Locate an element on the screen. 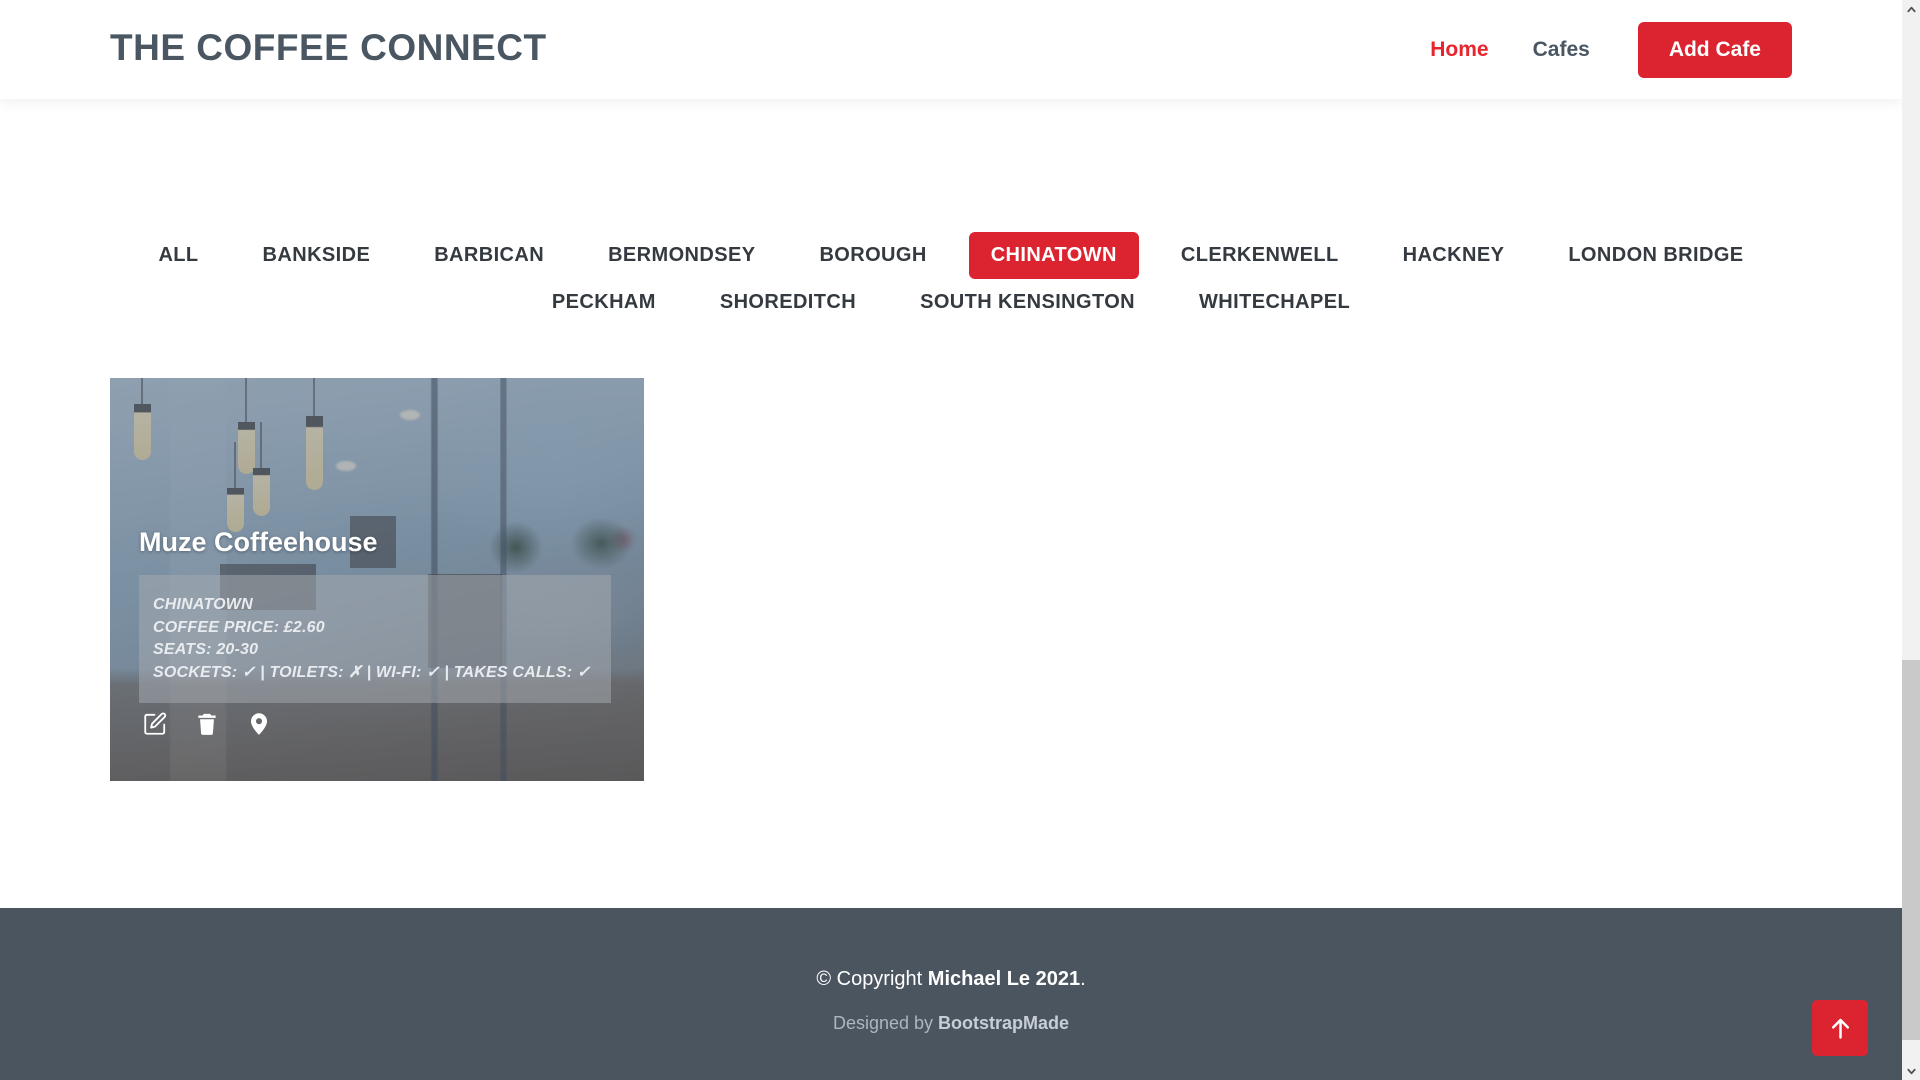 The width and height of the screenshot is (1920, 1080). nav-link-cafes: Cafes is located at coordinates (1561, 50).